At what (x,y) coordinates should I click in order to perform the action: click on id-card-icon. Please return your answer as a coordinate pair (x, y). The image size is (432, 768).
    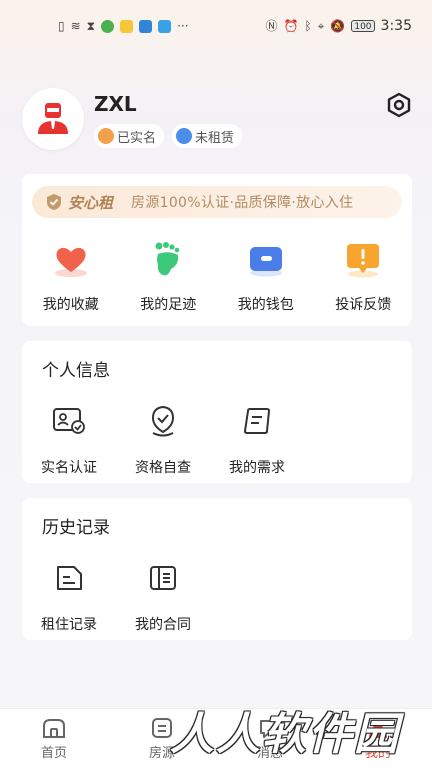
    Looking at the image, I should click on (69, 421).